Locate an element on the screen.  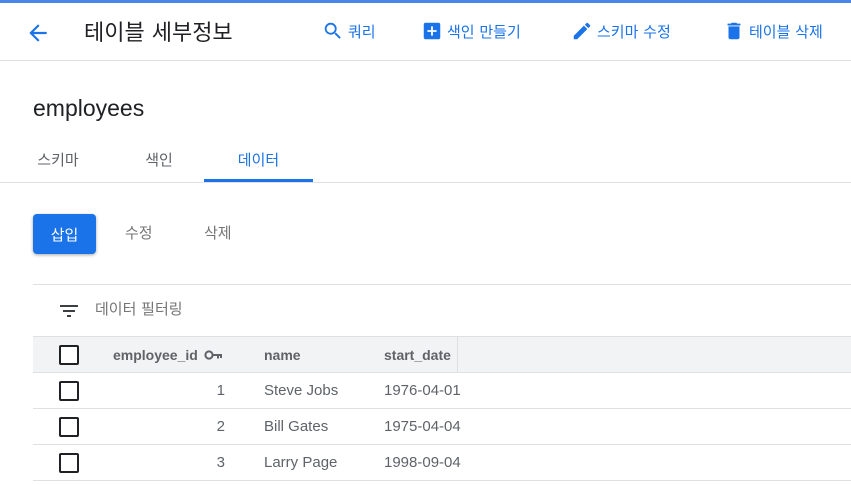
cell-employee-id: 2 is located at coordinates (220, 426).